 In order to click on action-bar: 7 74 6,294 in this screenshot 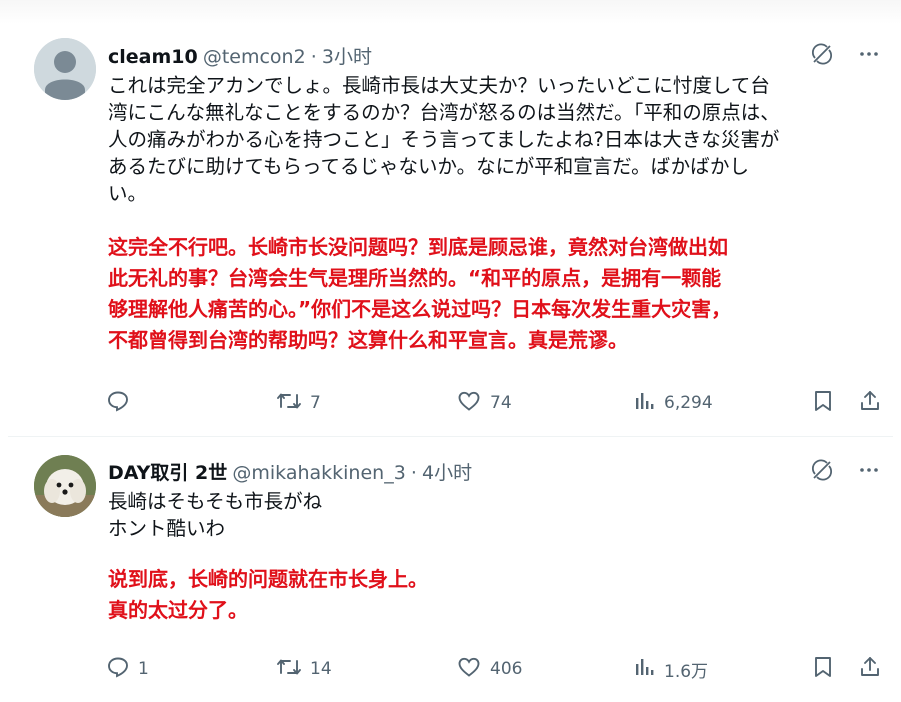, I will do `click(494, 403)`.